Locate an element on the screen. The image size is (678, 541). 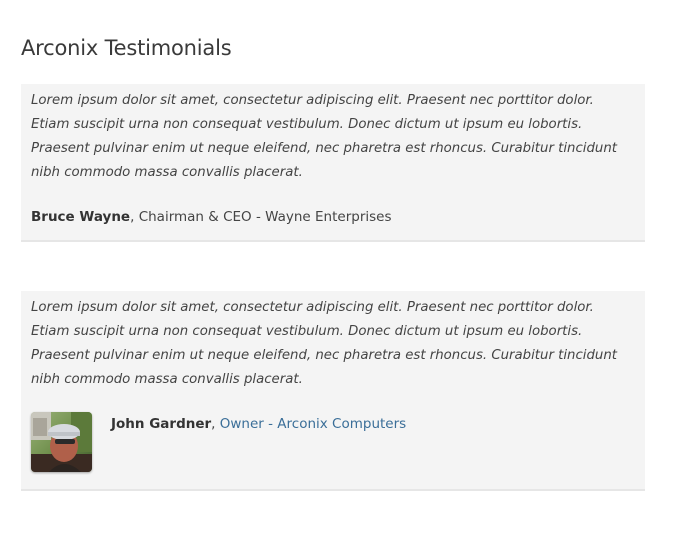
avatar-photo is located at coordinates (61, 442).